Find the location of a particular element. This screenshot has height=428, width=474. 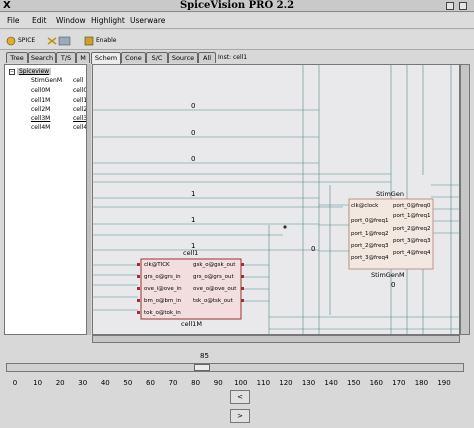

tree-item: cell2M is located at coordinates (40, 109).